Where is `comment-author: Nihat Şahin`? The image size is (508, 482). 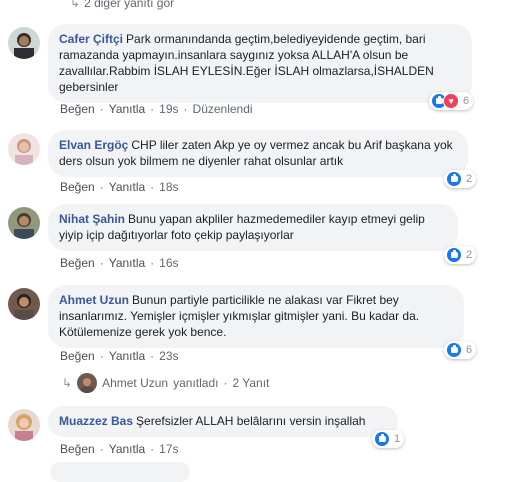 comment-author: Nihat Şahin is located at coordinates (92, 219).